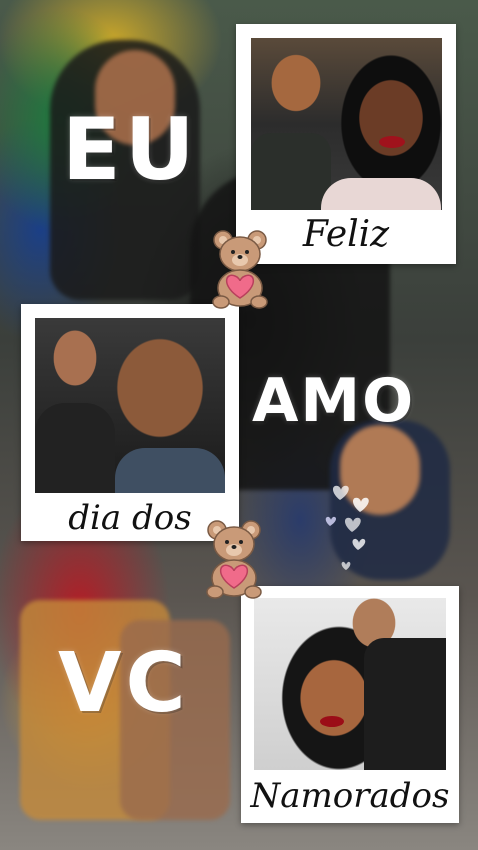  What do you see at coordinates (347, 527) in the screenshot?
I see `floating-hearts-icon` at bounding box center [347, 527].